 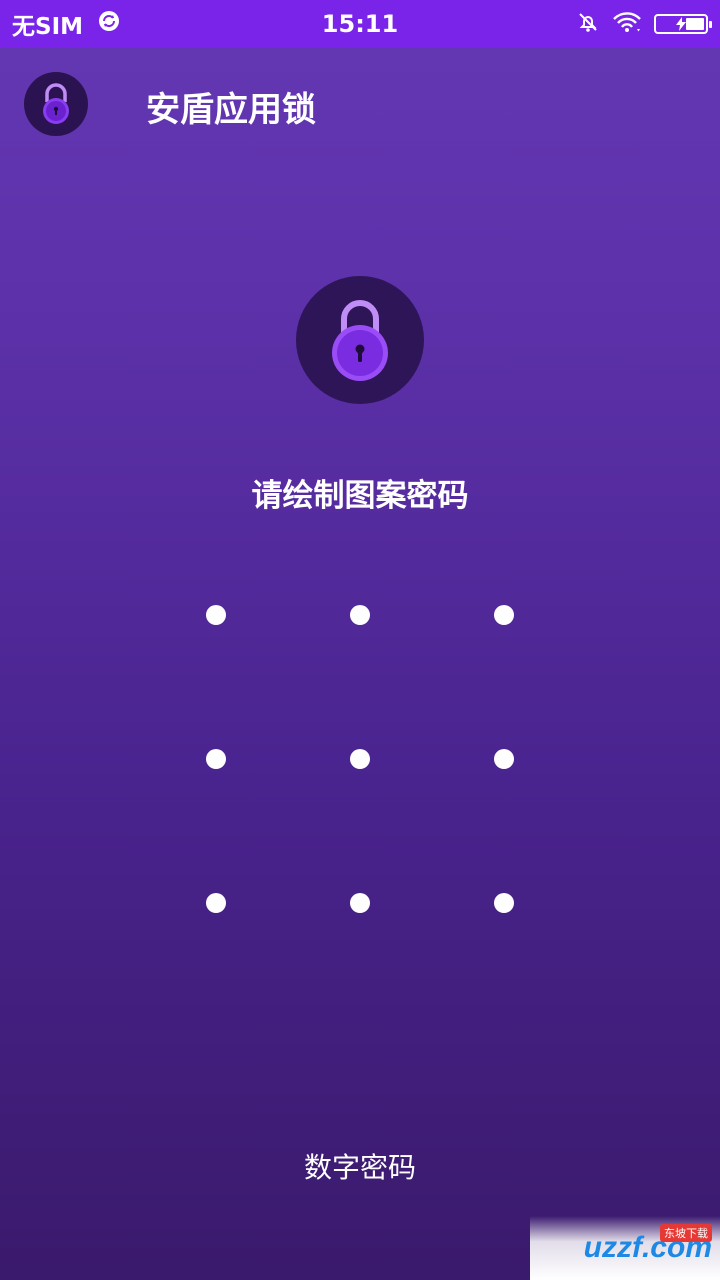 What do you see at coordinates (686, 1233) in the screenshot?
I see `watermark-sub: 东坡下载` at bounding box center [686, 1233].